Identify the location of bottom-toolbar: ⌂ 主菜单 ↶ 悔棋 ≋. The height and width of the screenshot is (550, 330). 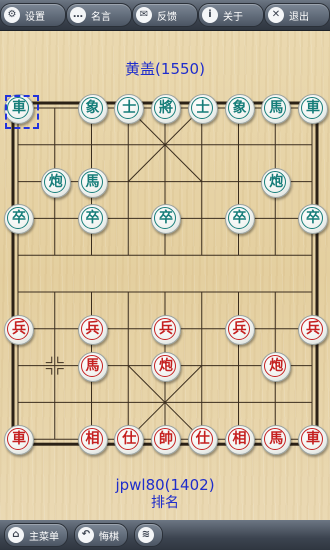
(165, 535).